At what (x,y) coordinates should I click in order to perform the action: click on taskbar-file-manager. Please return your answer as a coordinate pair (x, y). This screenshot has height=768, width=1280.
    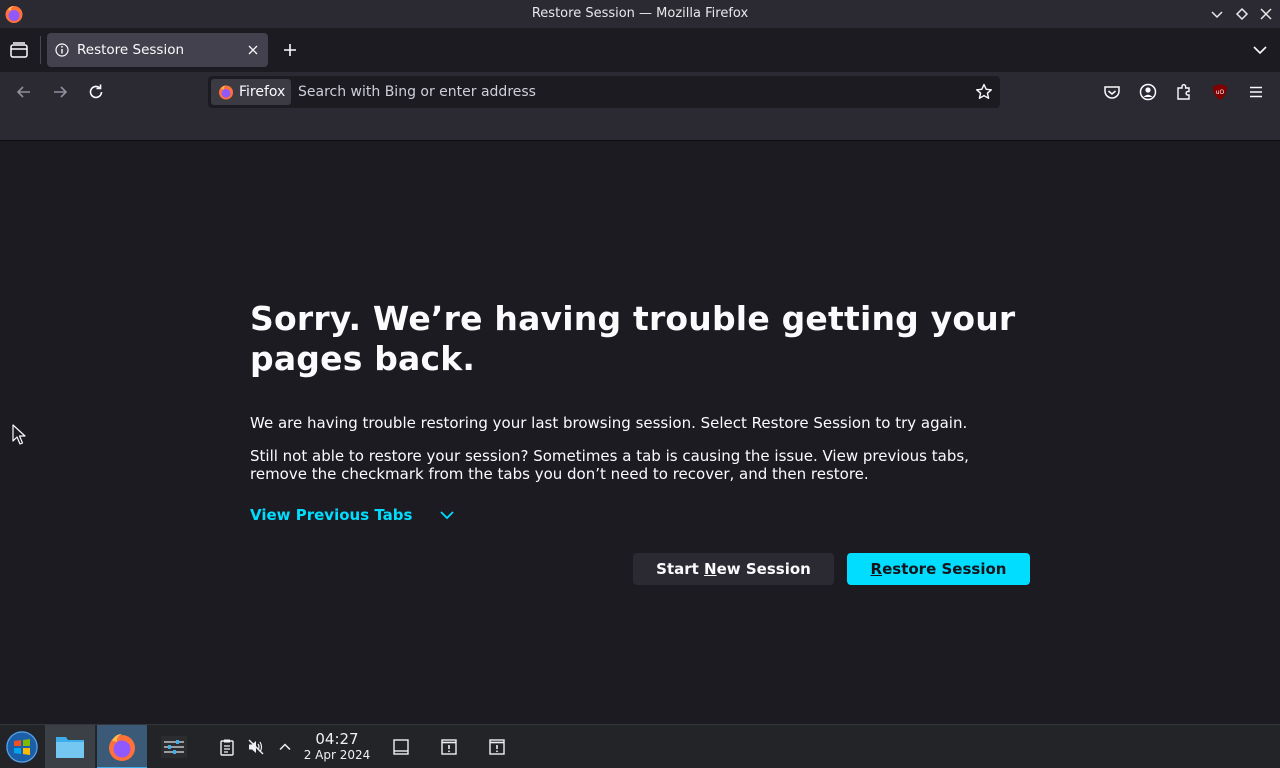
    Looking at the image, I should click on (70, 746).